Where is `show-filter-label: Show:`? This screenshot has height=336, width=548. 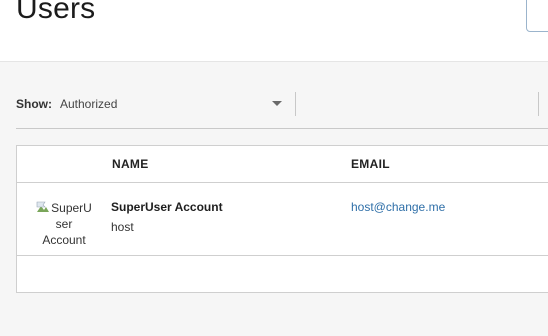 show-filter-label: Show: is located at coordinates (34, 104).